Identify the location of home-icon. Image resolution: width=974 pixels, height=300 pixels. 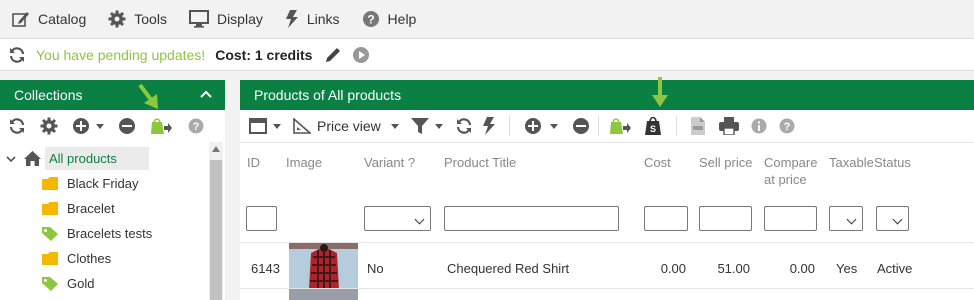
(32, 158).